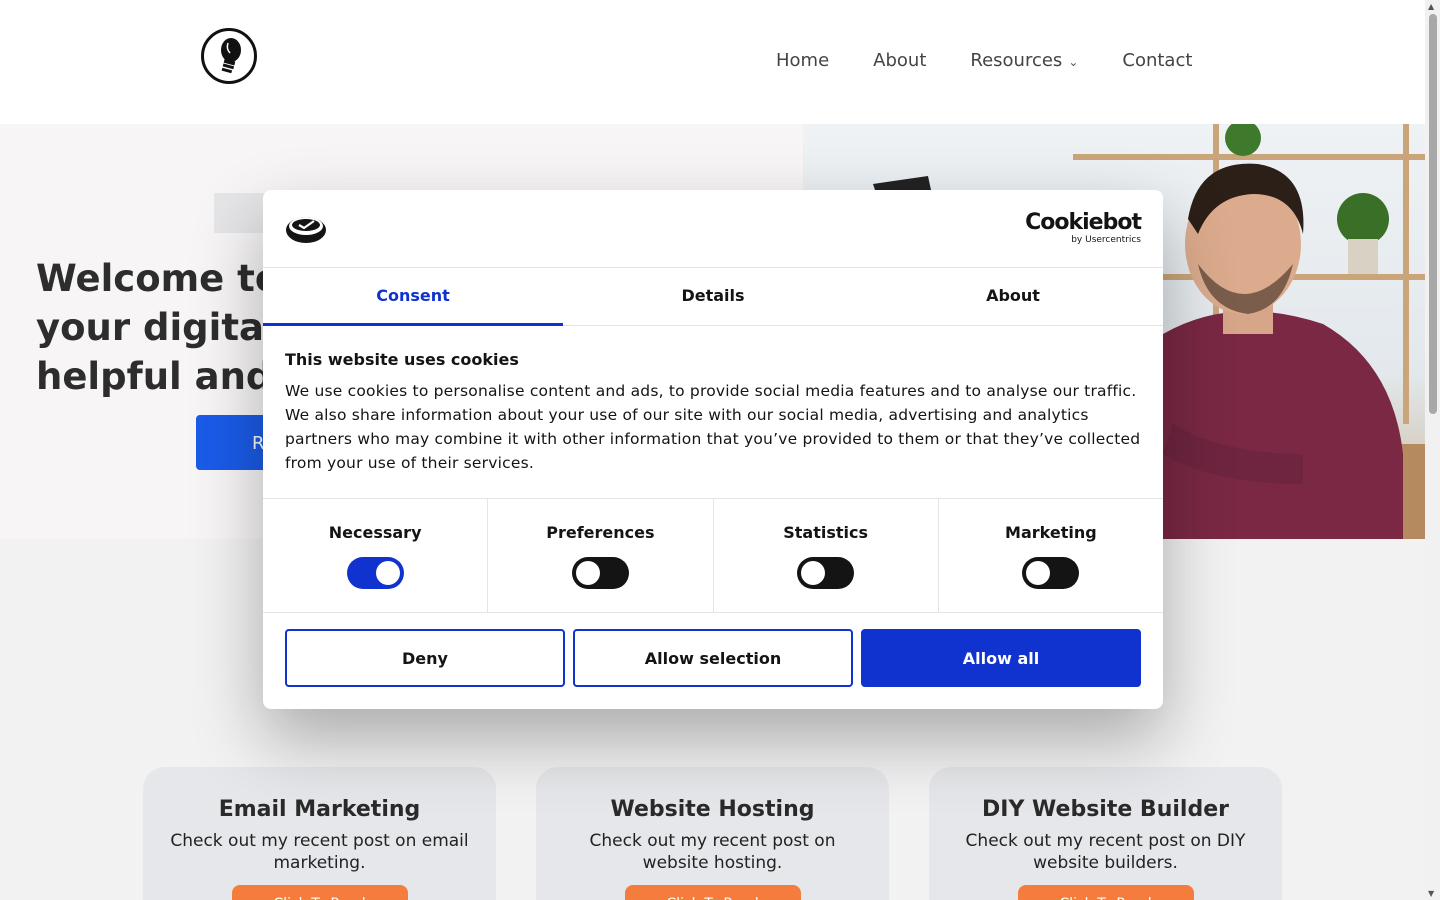 The image size is (1440, 900). Describe the element at coordinates (1432, 450) in the screenshot. I see `page-scrollbar: ▲ ▼` at that location.